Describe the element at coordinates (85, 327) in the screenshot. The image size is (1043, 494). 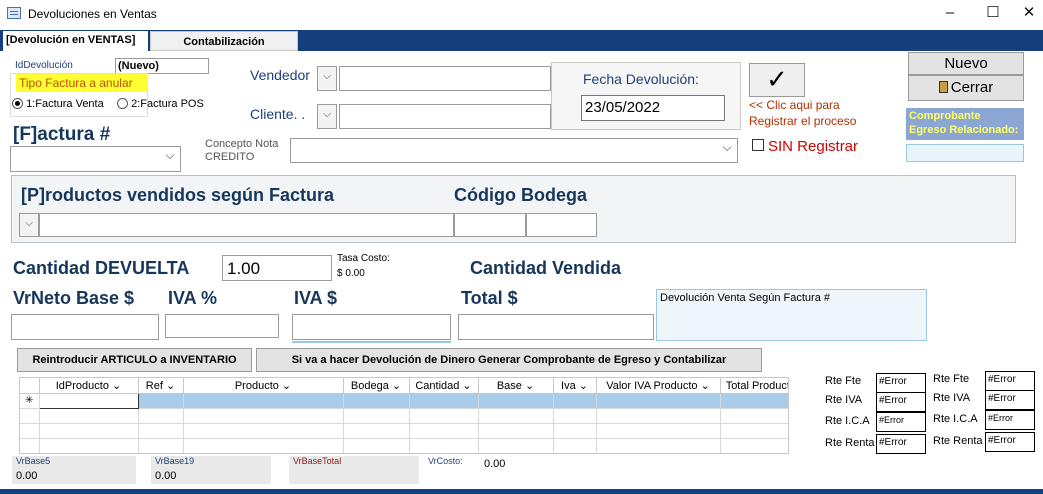
I see `vrneto-field` at that location.